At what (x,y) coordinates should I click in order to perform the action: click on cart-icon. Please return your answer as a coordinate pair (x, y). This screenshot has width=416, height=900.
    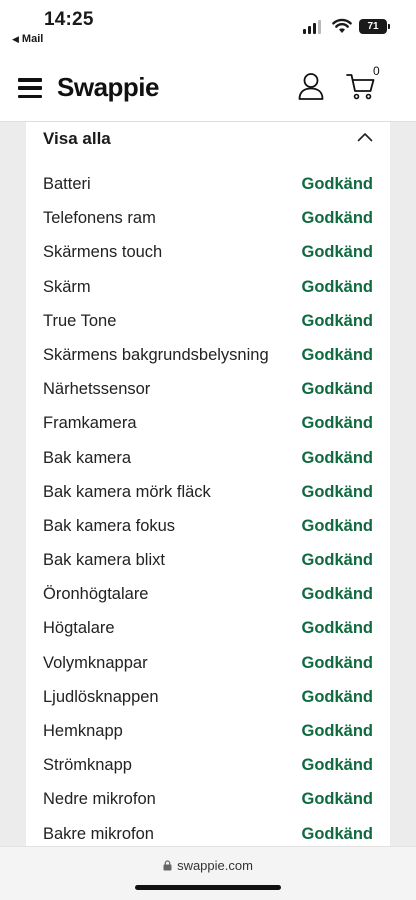
    Looking at the image, I should click on (361, 86).